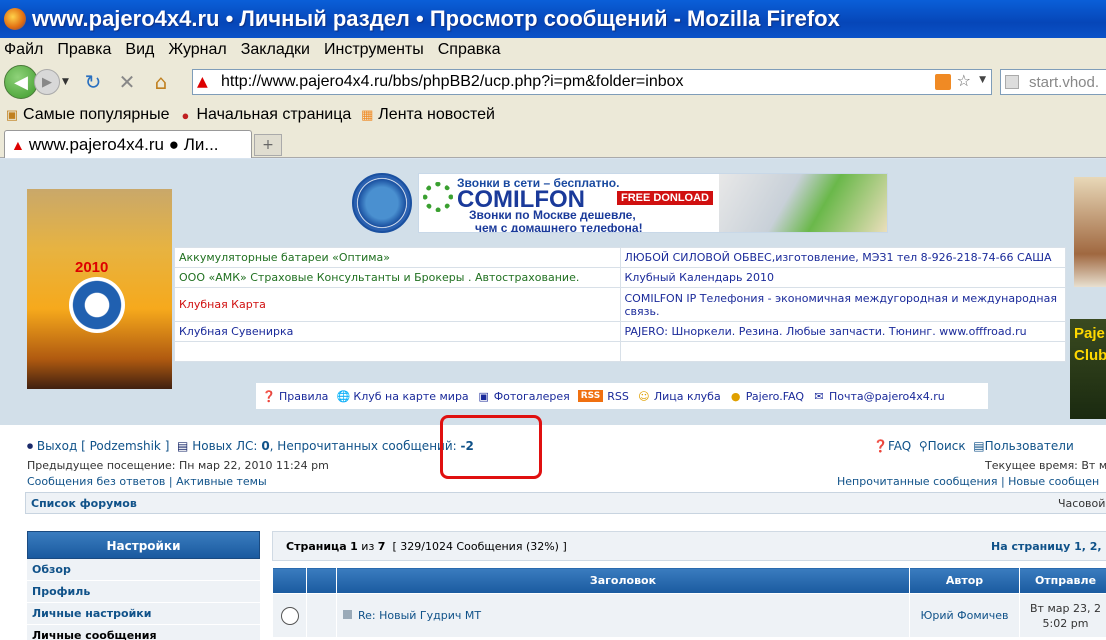  Describe the element at coordinates (964, 615) in the screenshot. I see `msg-author-link: Юрий Фомичев` at that location.